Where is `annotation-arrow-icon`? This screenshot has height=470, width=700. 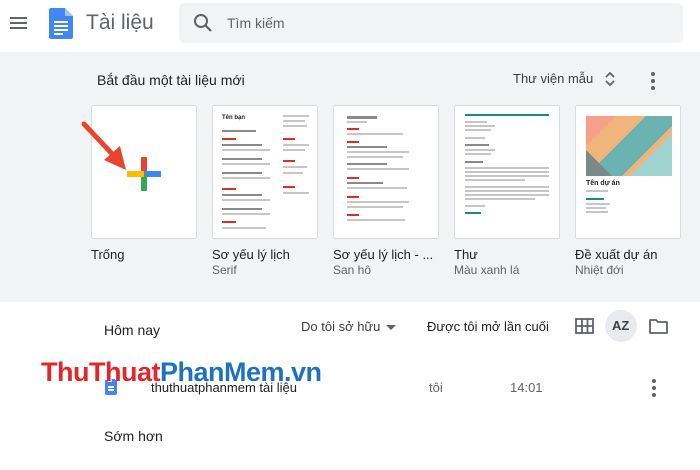 annotation-arrow-icon is located at coordinates (103, 145).